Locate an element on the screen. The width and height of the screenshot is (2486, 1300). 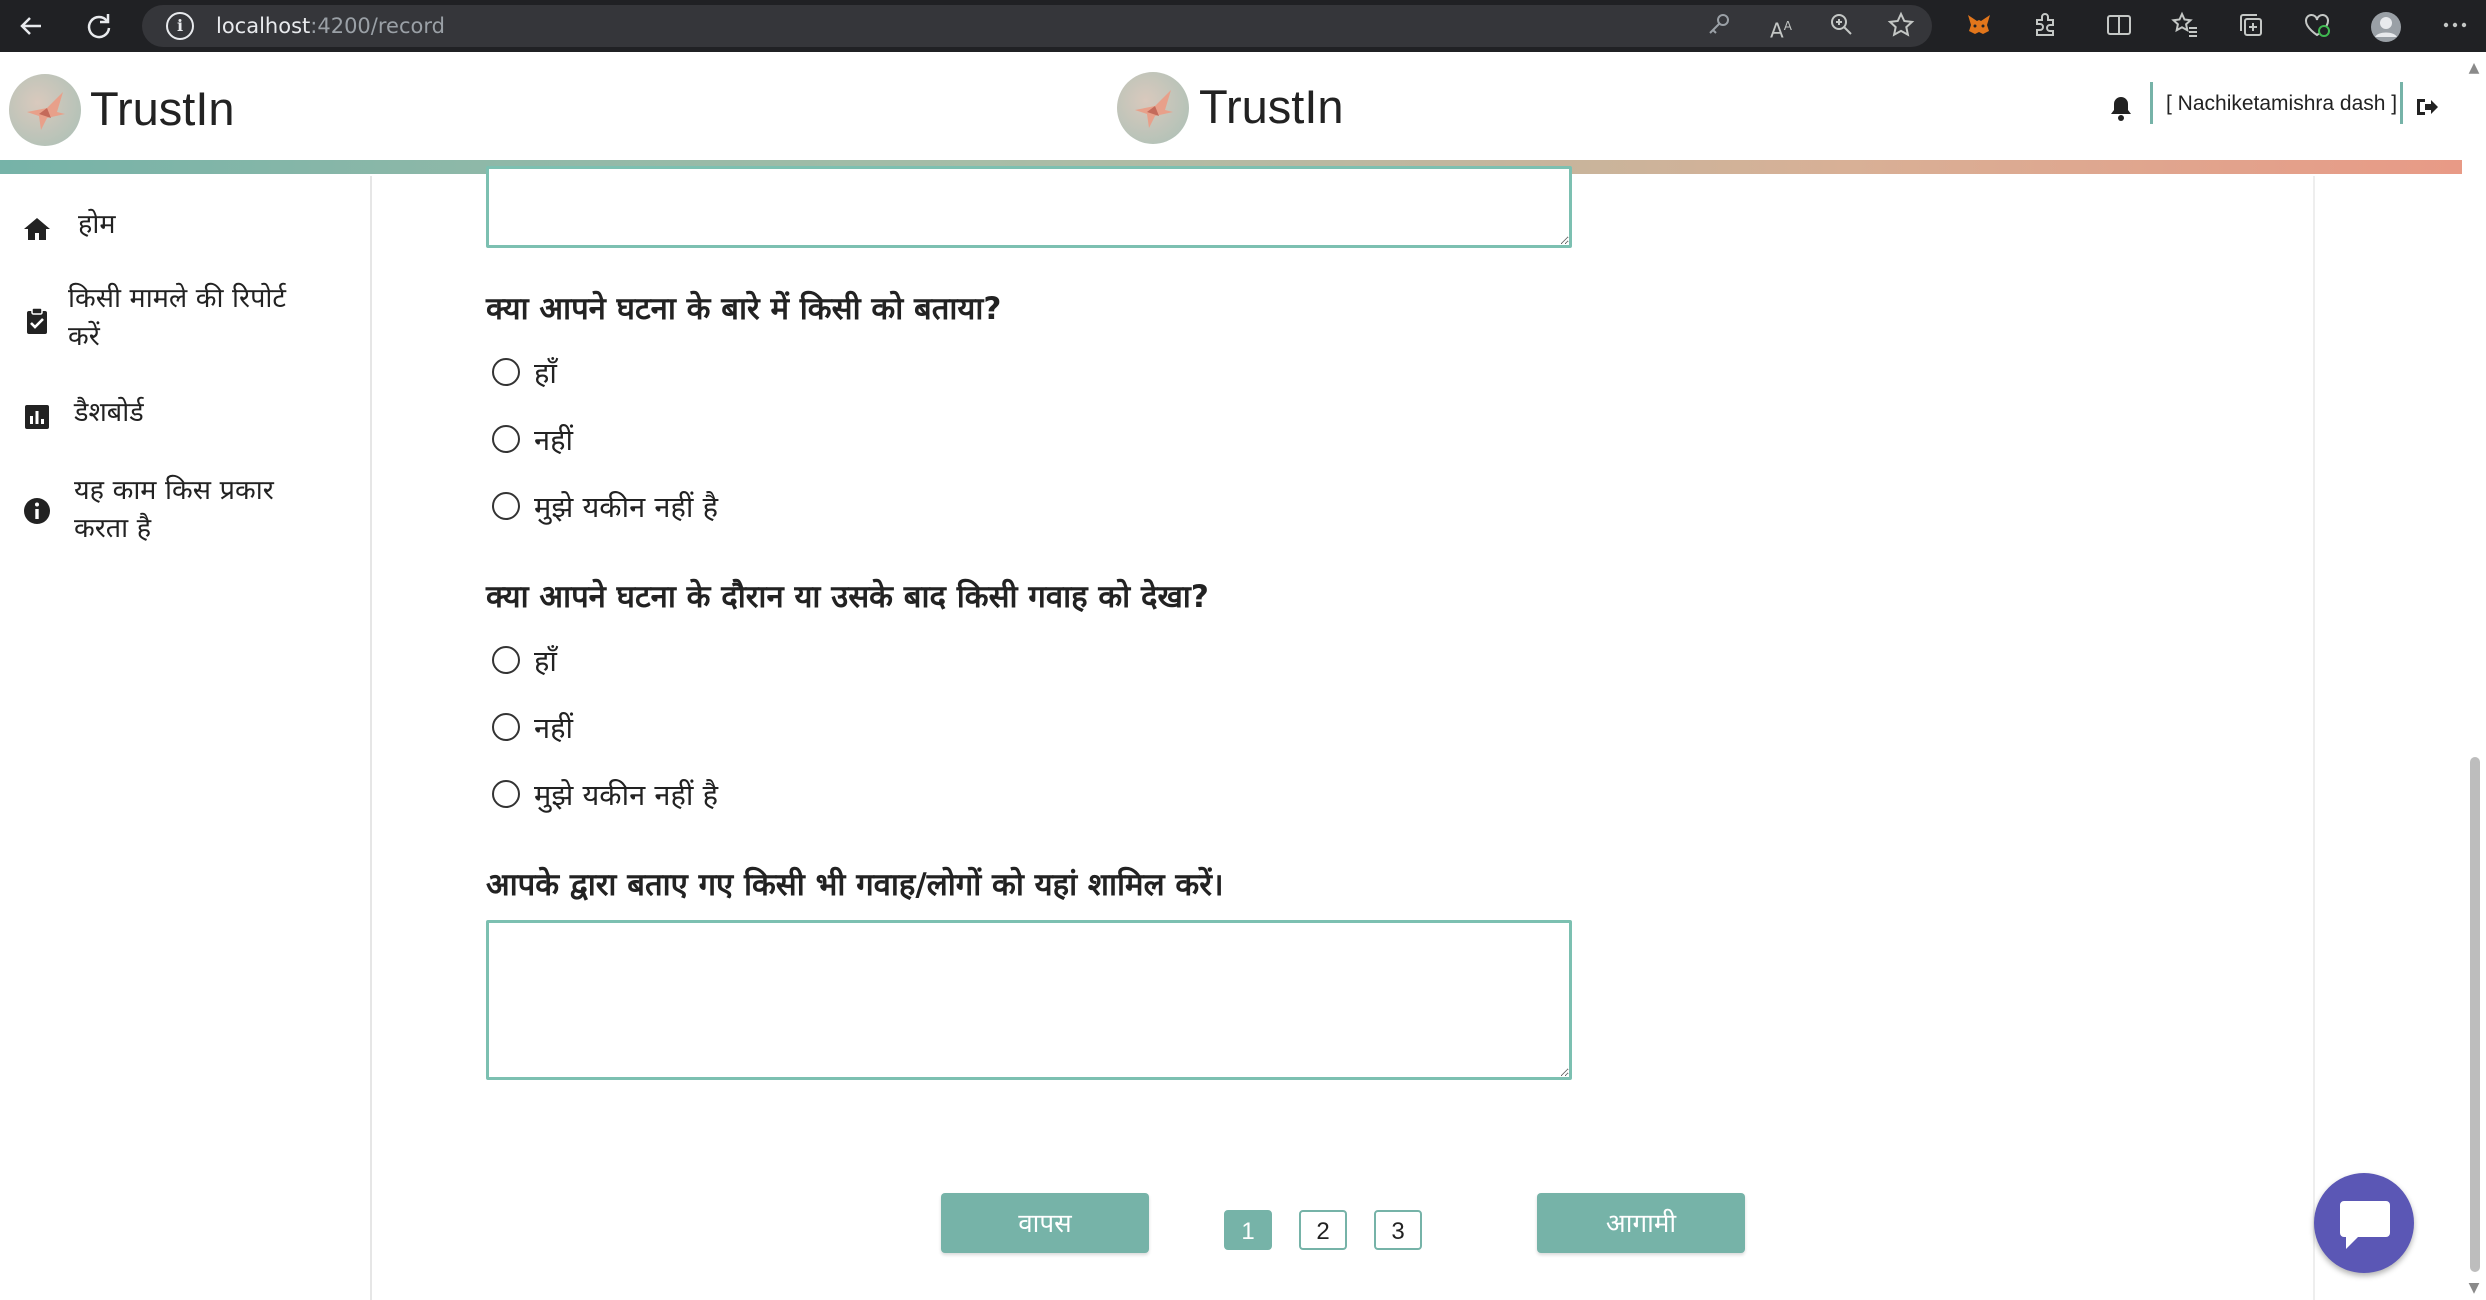
browser-toolbar: i localhost:4200/record AA is located at coordinates (1243, 26).